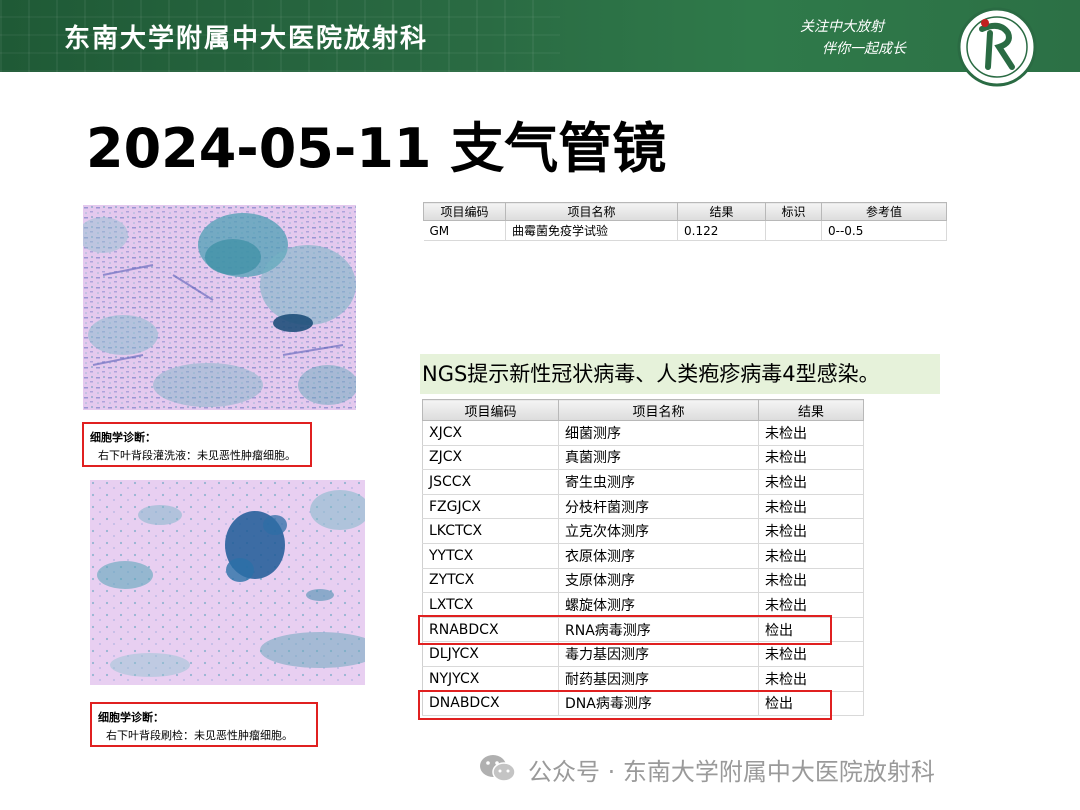 Image resolution: width=1080 pixels, height=810 pixels. What do you see at coordinates (793, 211) in the screenshot?
I see `column-header-flag: 标识` at bounding box center [793, 211].